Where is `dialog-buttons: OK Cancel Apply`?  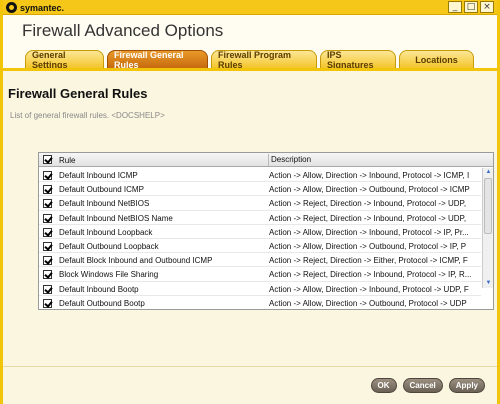 dialog-buttons: OK Cancel Apply is located at coordinates (427, 385).